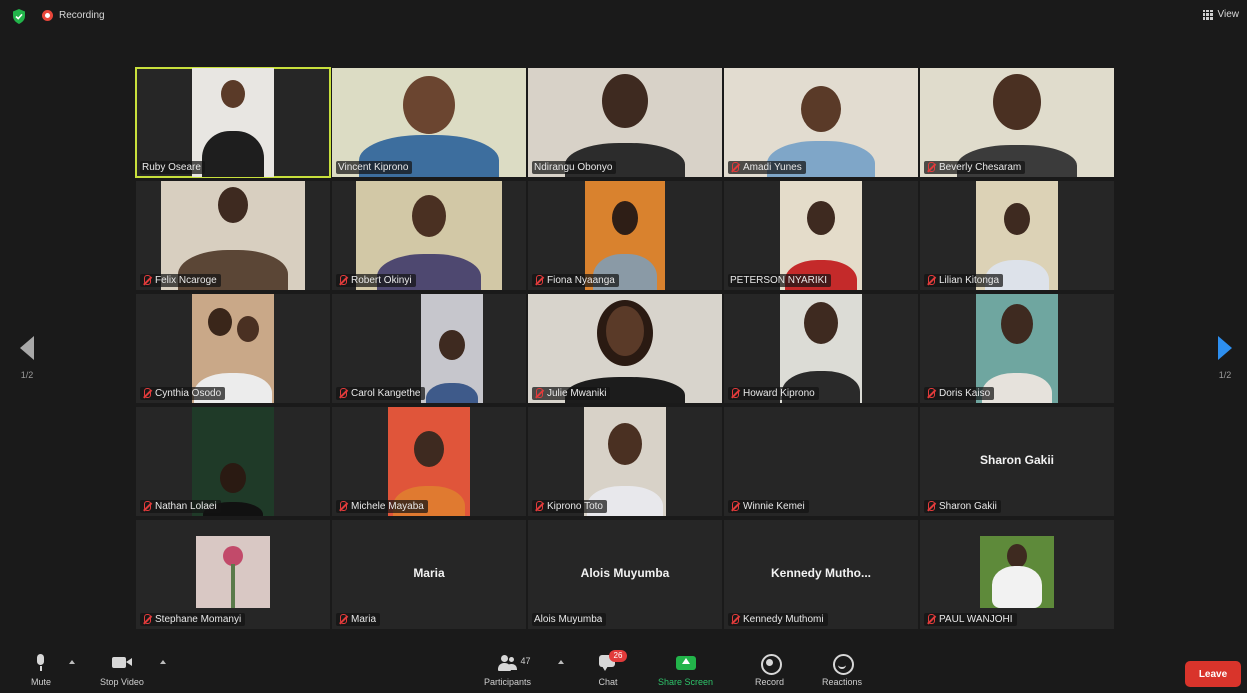  Describe the element at coordinates (233, 574) in the screenshot. I see `participant-tile: Stephane Momanyi` at that location.